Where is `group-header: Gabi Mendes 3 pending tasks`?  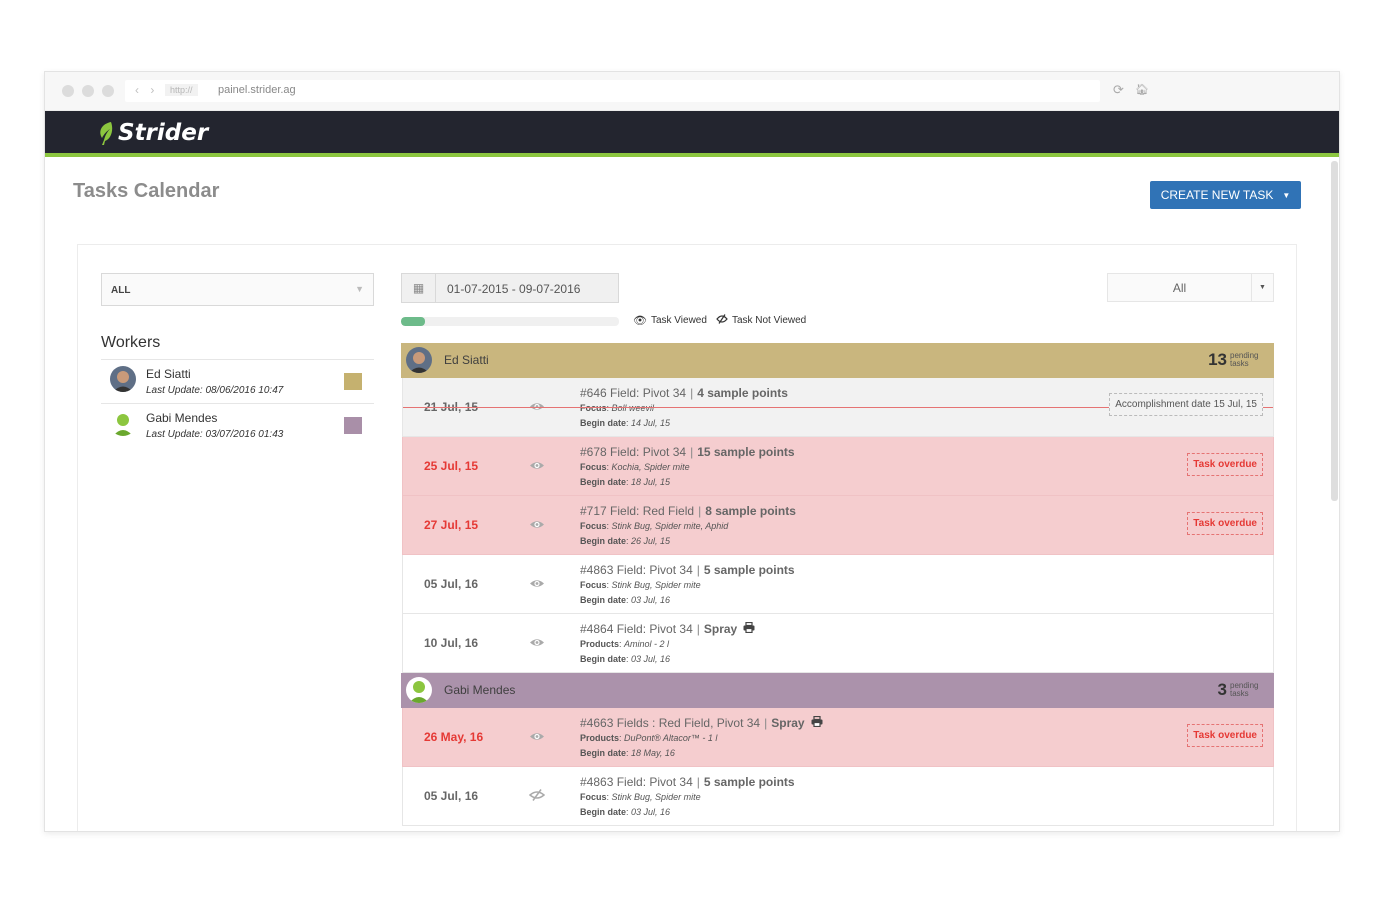
group-header: Gabi Mendes 3 pending tasks is located at coordinates (837, 690).